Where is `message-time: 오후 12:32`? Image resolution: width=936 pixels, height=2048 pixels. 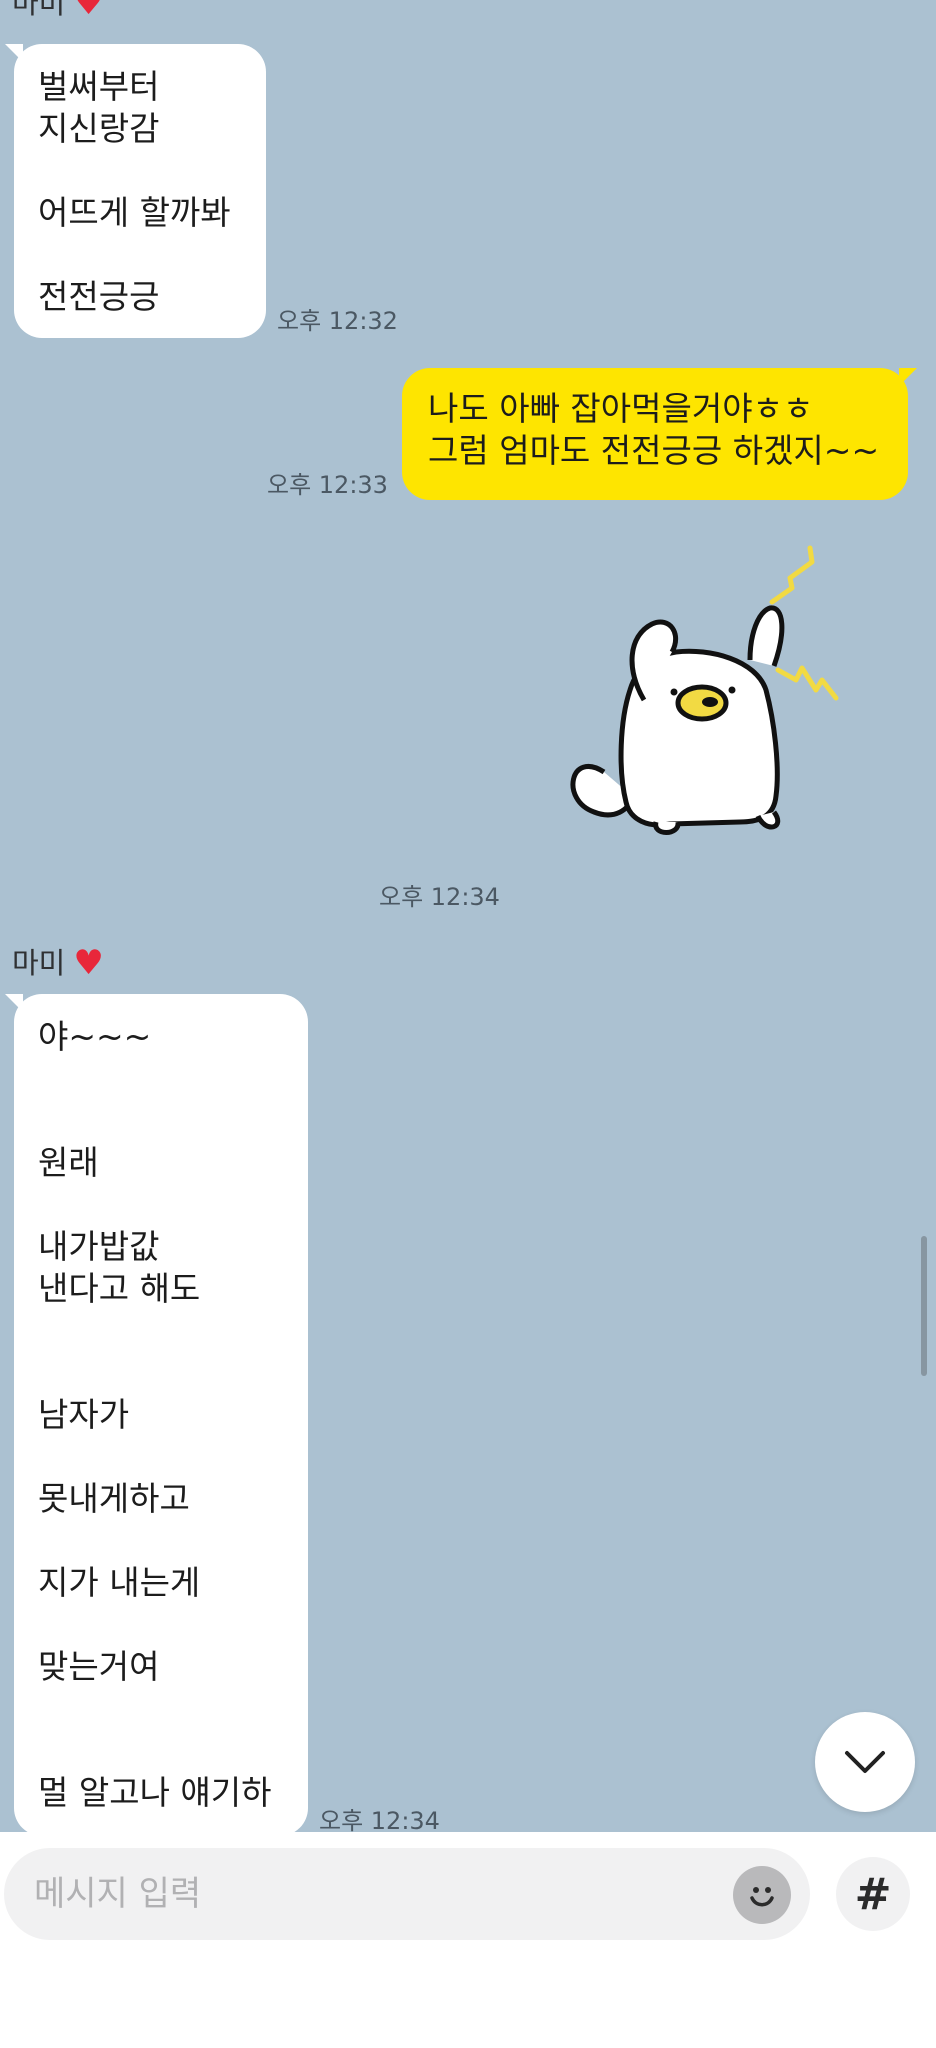
message-time: 오후 12:32 is located at coordinates (337, 321).